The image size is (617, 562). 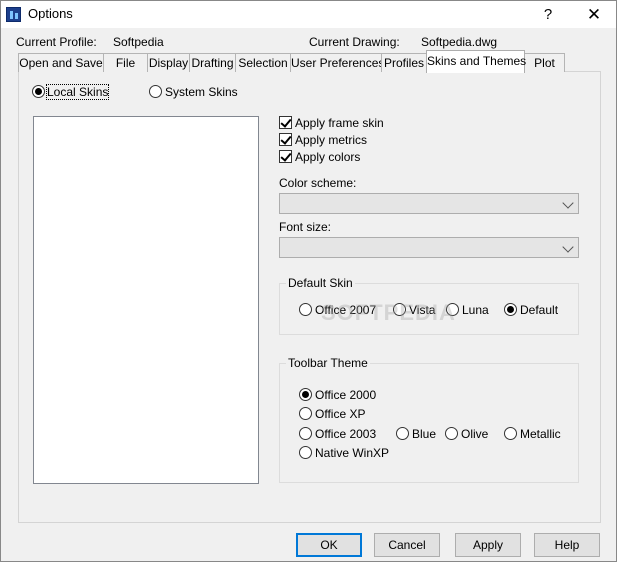 What do you see at coordinates (345, 434) in the screenshot?
I see `theme-office-2003-label: Office 2003` at bounding box center [345, 434].